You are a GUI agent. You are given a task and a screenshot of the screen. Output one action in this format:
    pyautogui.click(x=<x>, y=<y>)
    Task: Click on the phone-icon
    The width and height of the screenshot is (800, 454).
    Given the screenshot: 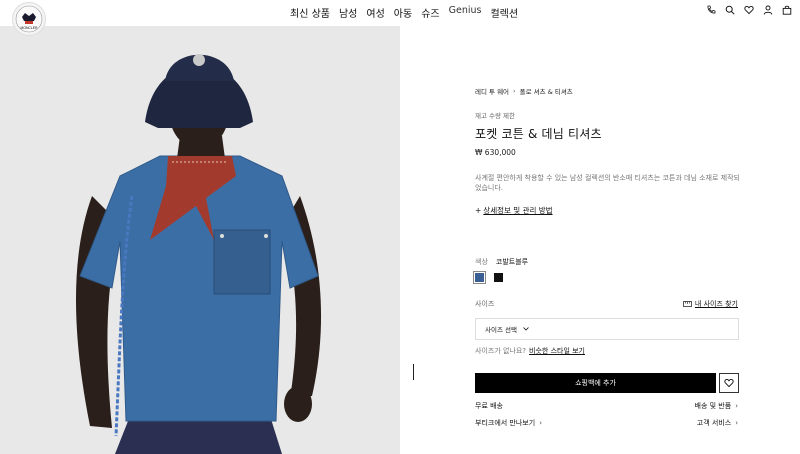 What is the action you would take?
    pyautogui.click(x=711, y=10)
    